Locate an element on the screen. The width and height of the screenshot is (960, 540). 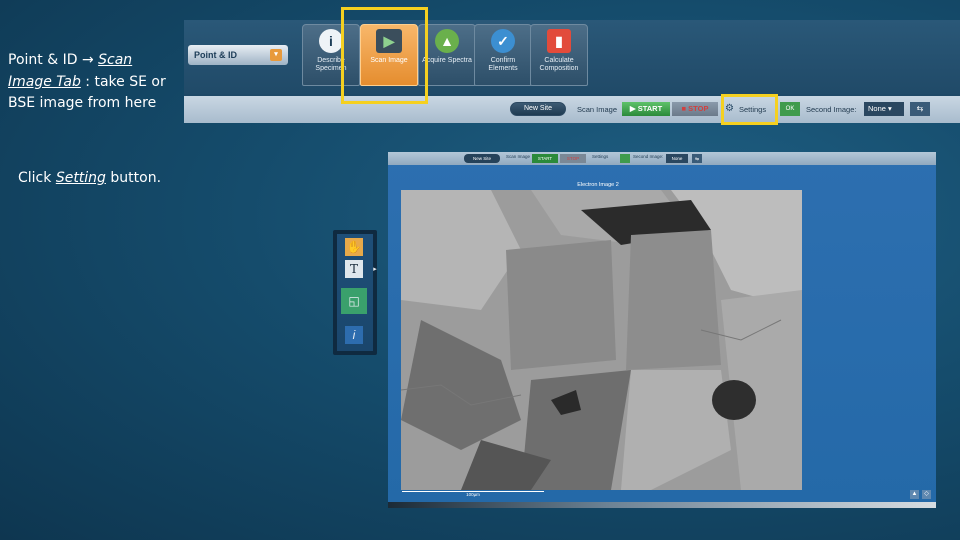
hand-tool-icon: ✋ is located at coordinates (354, 247).